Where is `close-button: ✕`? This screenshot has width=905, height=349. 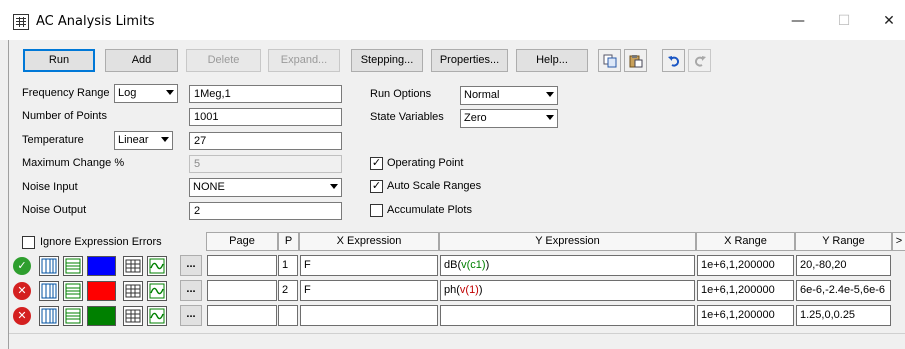 close-button: ✕ is located at coordinates (885, 22).